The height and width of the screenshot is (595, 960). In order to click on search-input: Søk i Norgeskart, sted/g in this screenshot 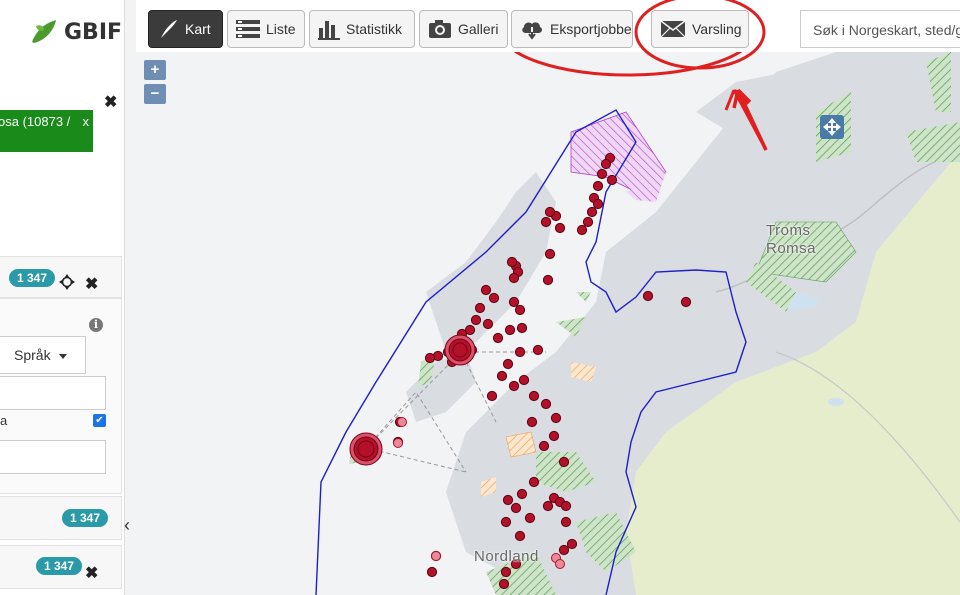, I will do `click(880, 29)`.